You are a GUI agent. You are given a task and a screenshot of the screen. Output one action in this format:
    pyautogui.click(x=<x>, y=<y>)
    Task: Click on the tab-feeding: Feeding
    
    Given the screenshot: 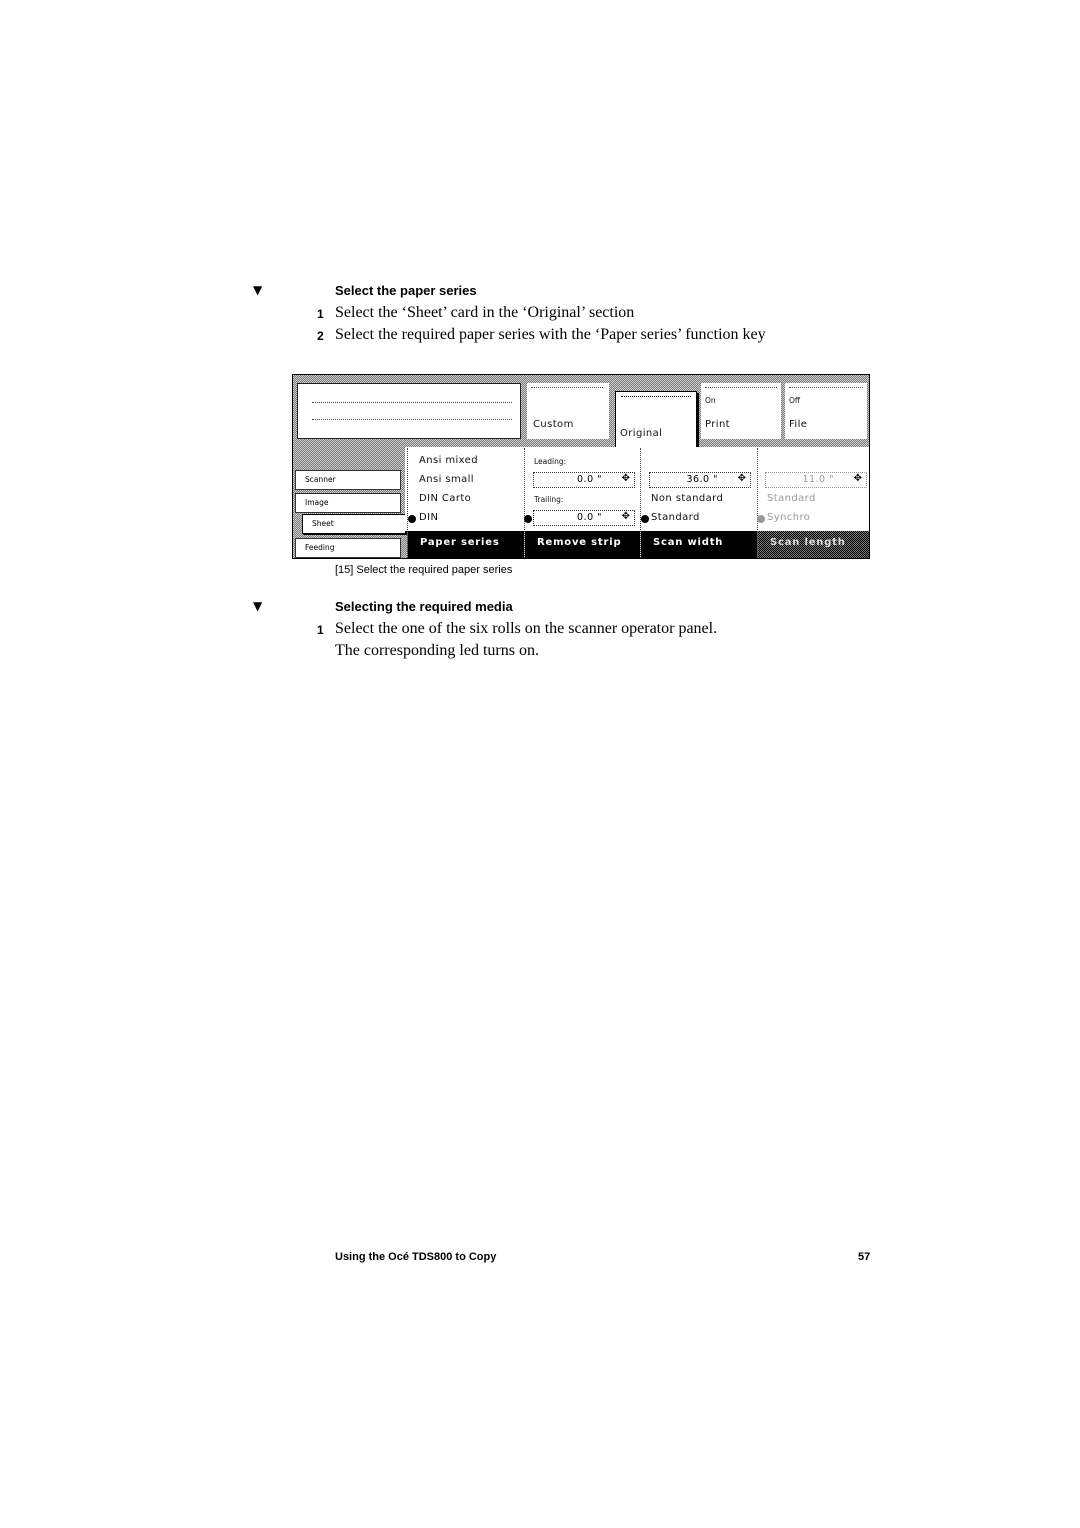 What is the action you would take?
    pyautogui.click(x=348, y=548)
    